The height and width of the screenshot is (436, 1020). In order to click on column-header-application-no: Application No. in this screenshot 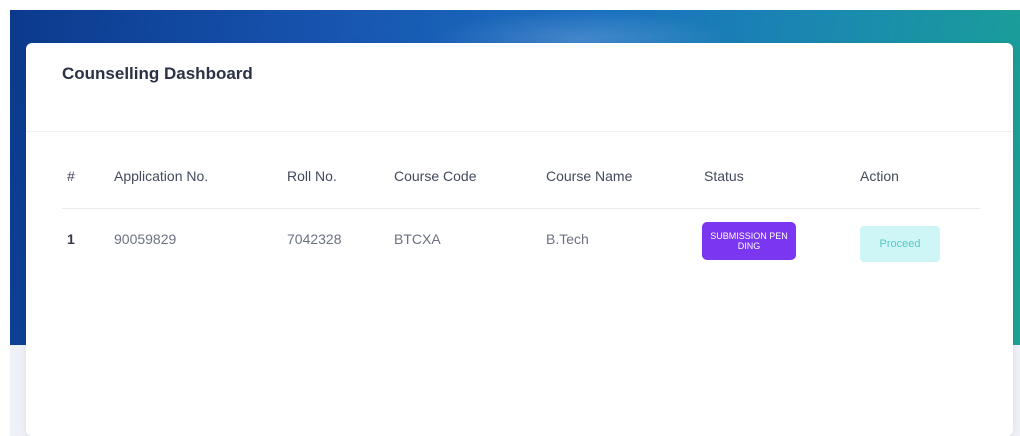, I will do `click(161, 176)`.